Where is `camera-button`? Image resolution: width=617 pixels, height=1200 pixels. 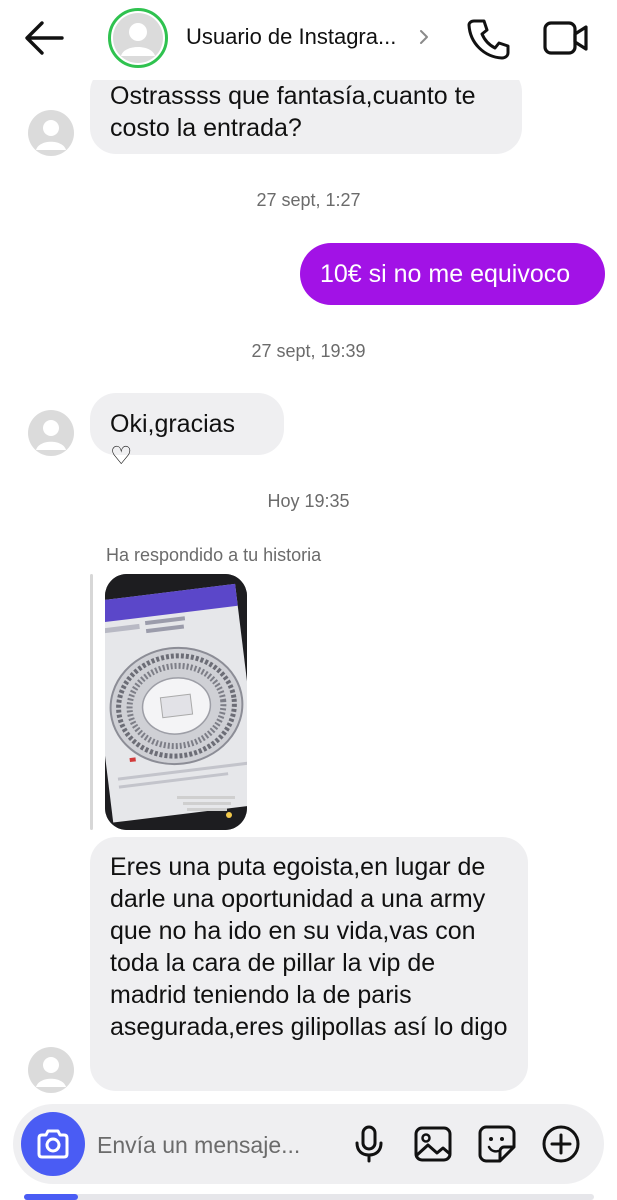
camera-button is located at coordinates (53, 1144).